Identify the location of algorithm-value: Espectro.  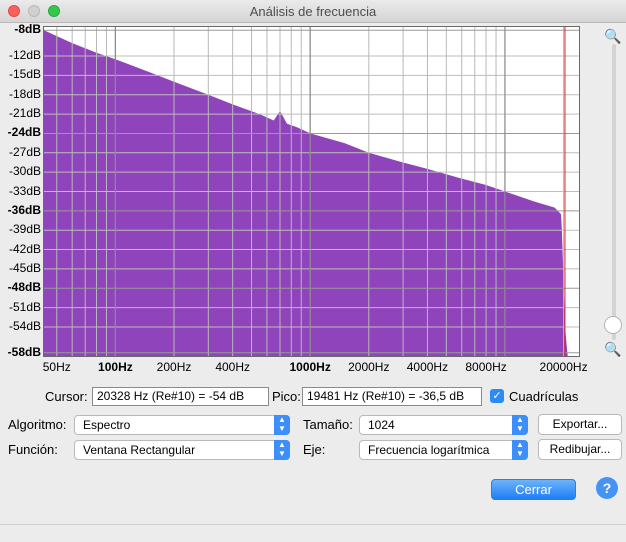
(107, 425).